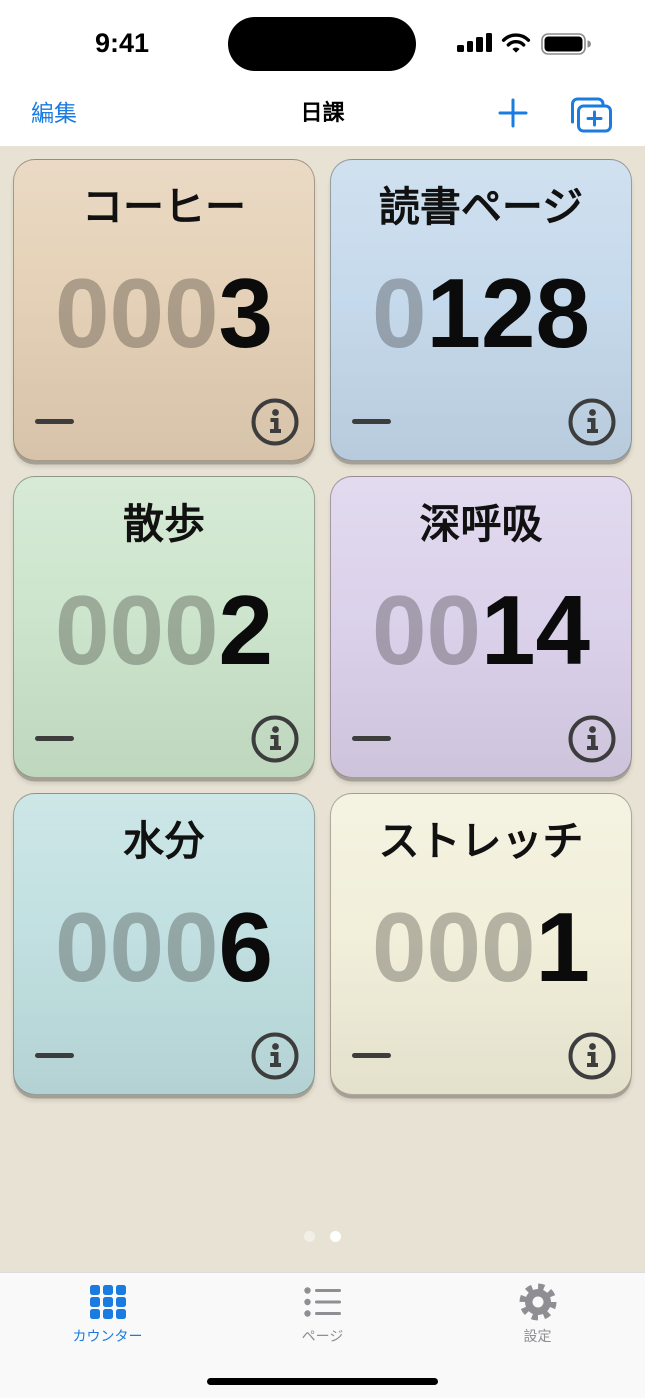 This screenshot has height=1398, width=645. What do you see at coordinates (536, 630) in the screenshot?
I see `counter-digits: 14` at bounding box center [536, 630].